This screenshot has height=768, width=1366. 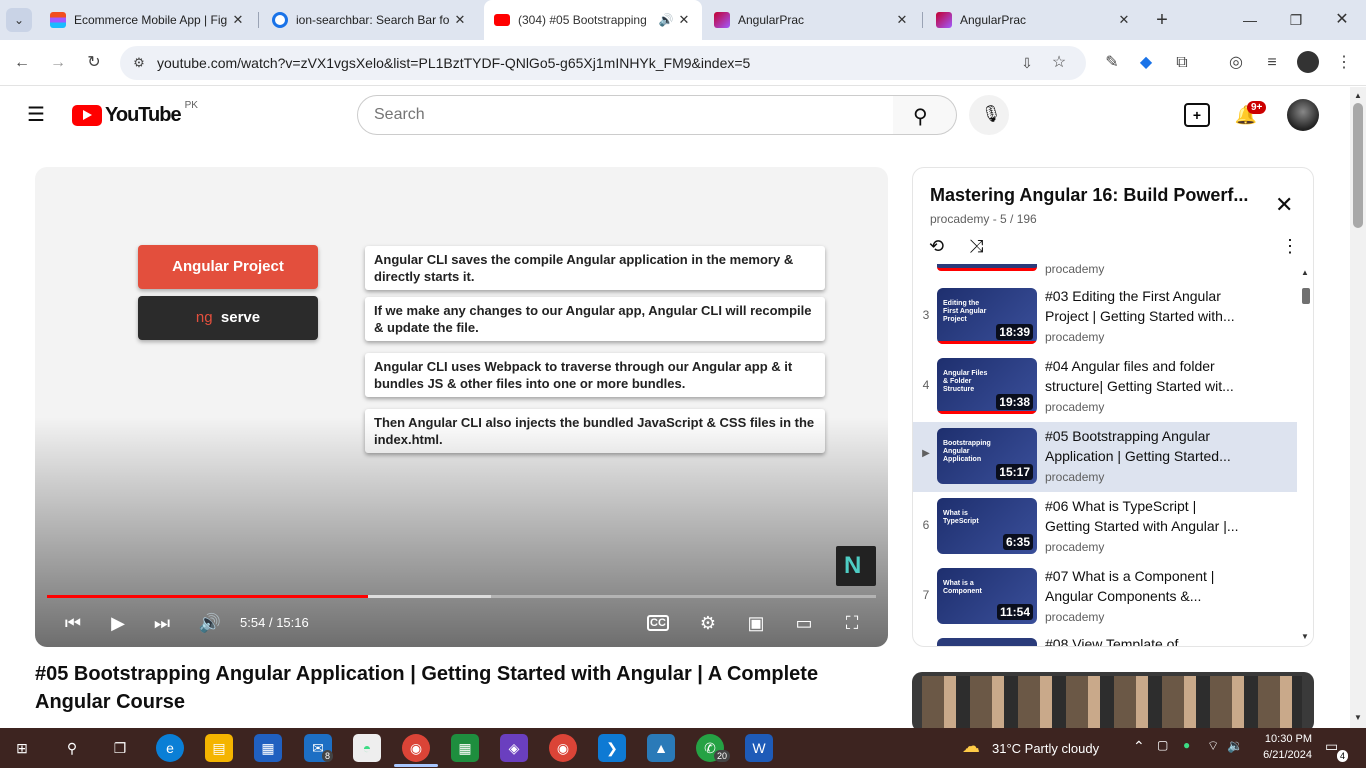 I want to click on search-input, so click(x=624, y=115).